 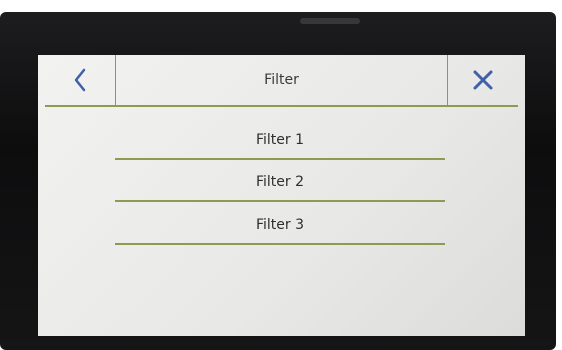 I want to click on chevron-left-icon, so click(x=80, y=80).